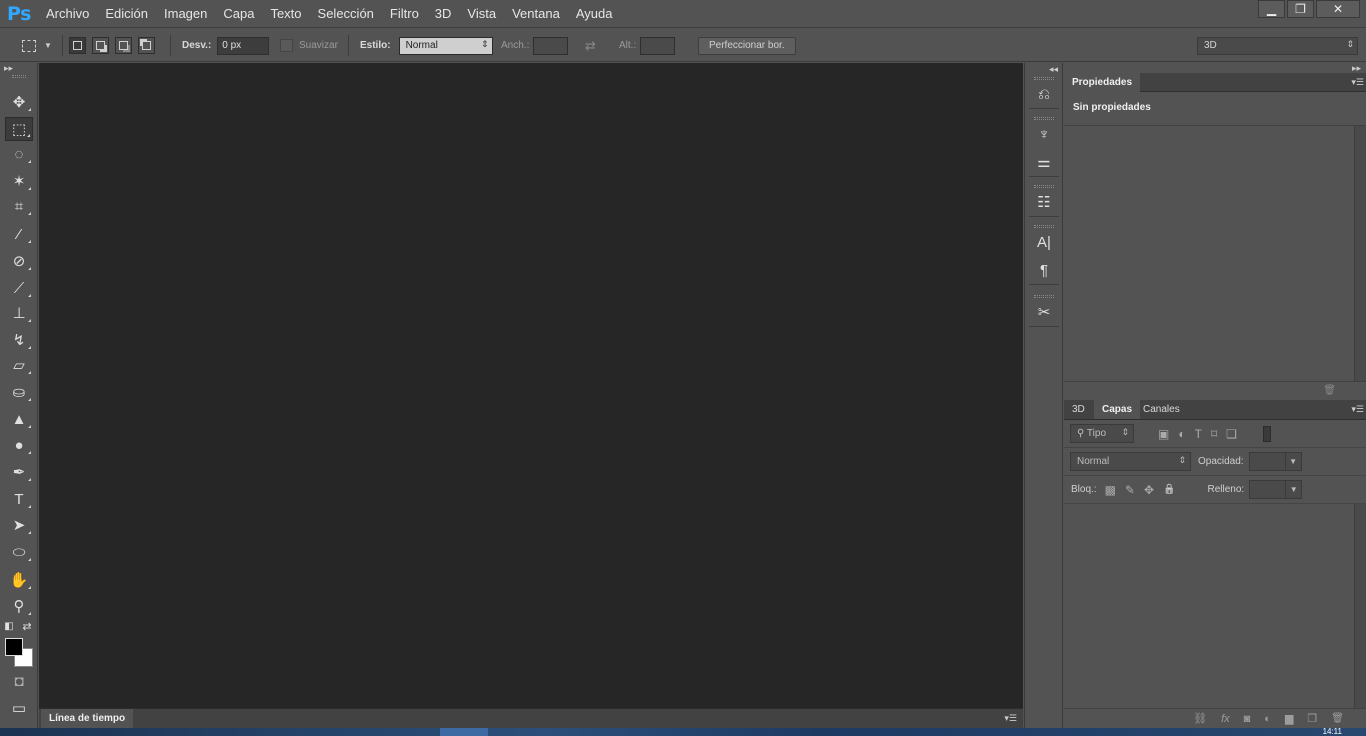  I want to click on type-icon: T, so click(19, 499).